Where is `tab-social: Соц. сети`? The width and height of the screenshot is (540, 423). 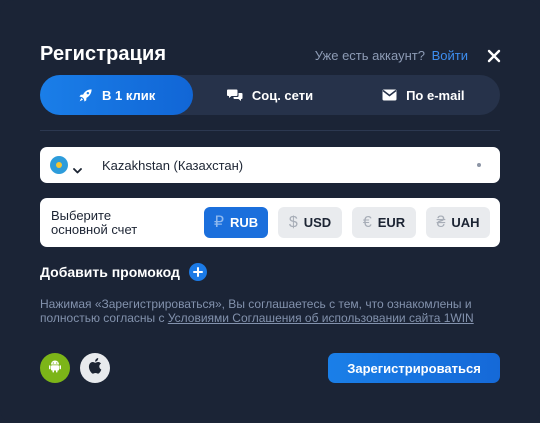 tab-social: Соц. сети is located at coordinates (269, 95).